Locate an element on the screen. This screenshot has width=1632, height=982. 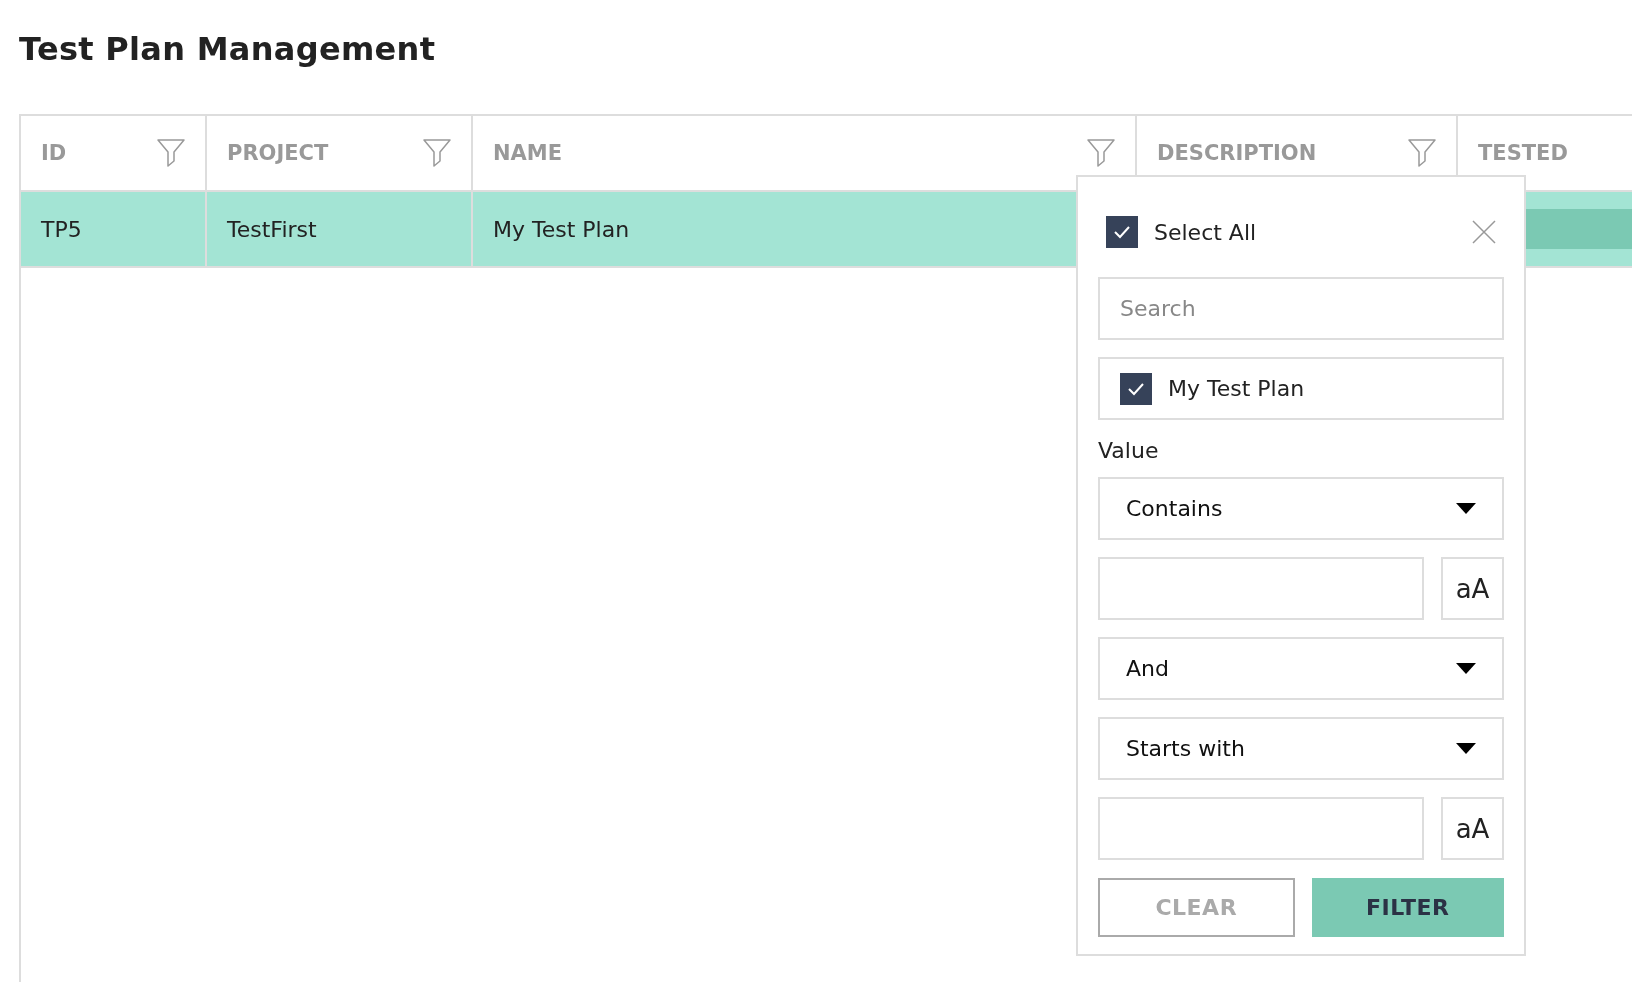
filter-button: FILTER is located at coordinates (1407, 907).